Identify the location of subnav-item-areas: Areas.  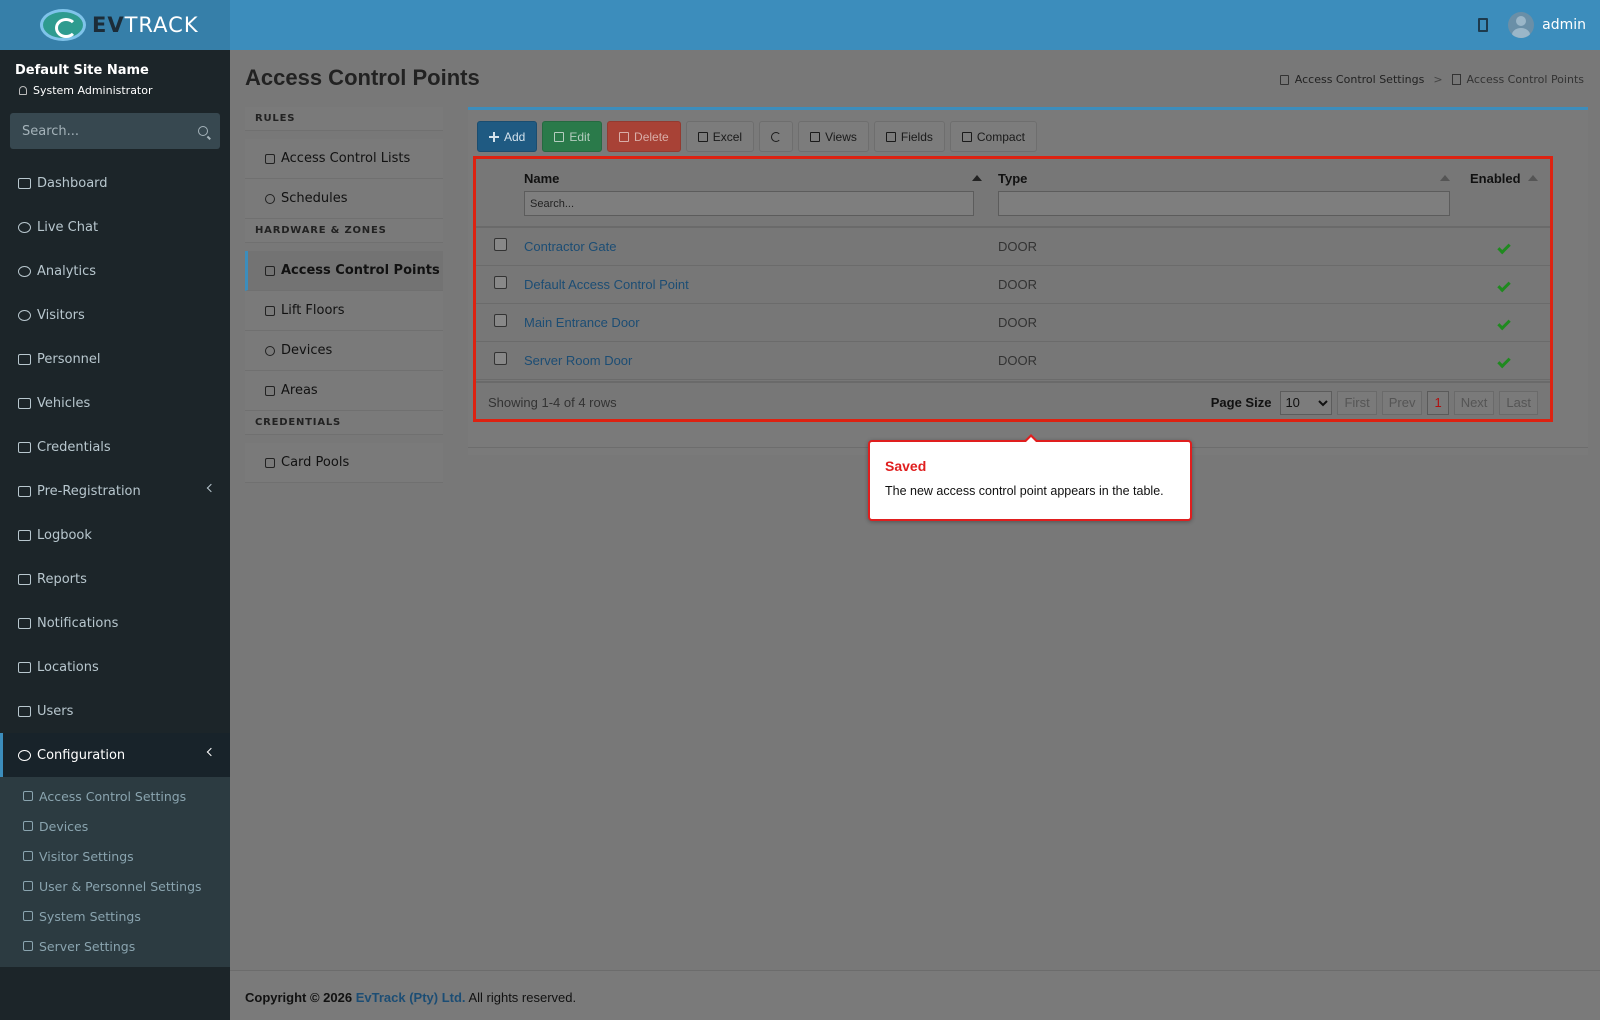
(344, 391).